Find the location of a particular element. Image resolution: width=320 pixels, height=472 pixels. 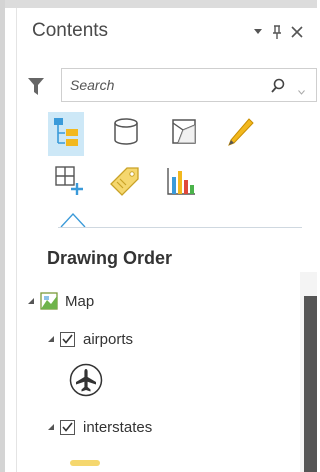

list-by-snapping-icon is located at coordinates (69, 182).